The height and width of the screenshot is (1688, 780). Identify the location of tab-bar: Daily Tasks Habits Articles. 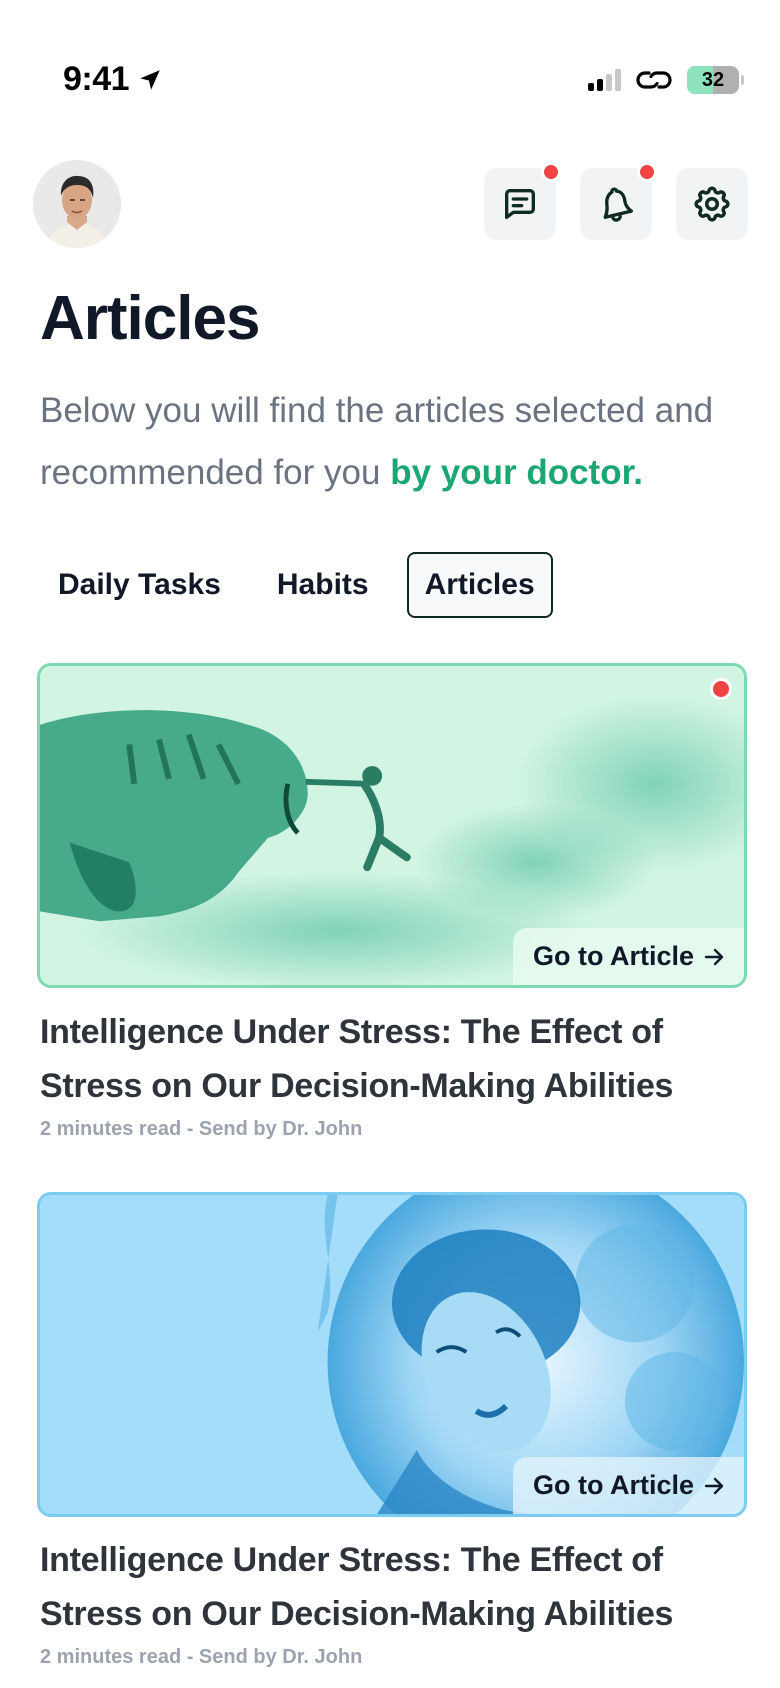
(296, 585).